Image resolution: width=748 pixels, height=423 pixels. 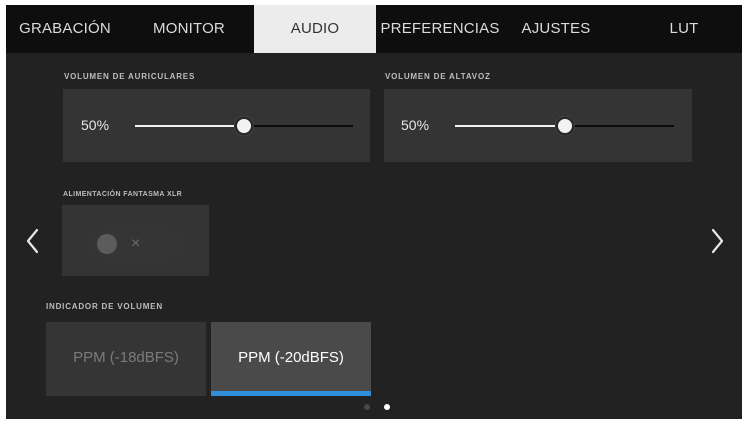 What do you see at coordinates (126, 359) in the screenshot?
I see `ppm-18-button: PPM (-18dBFS)` at bounding box center [126, 359].